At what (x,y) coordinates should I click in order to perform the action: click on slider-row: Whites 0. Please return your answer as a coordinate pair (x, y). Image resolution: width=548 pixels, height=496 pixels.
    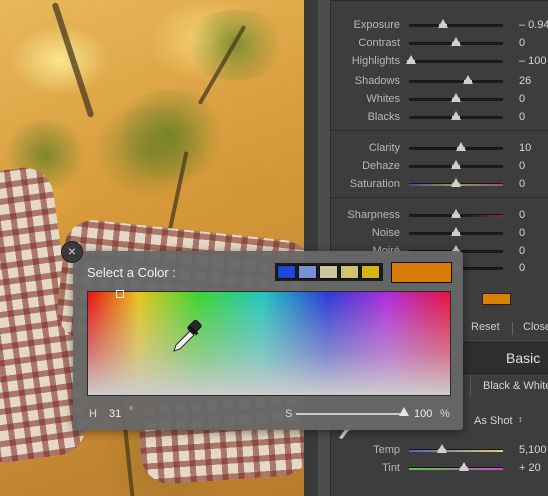
    Looking at the image, I should click on (439, 99).